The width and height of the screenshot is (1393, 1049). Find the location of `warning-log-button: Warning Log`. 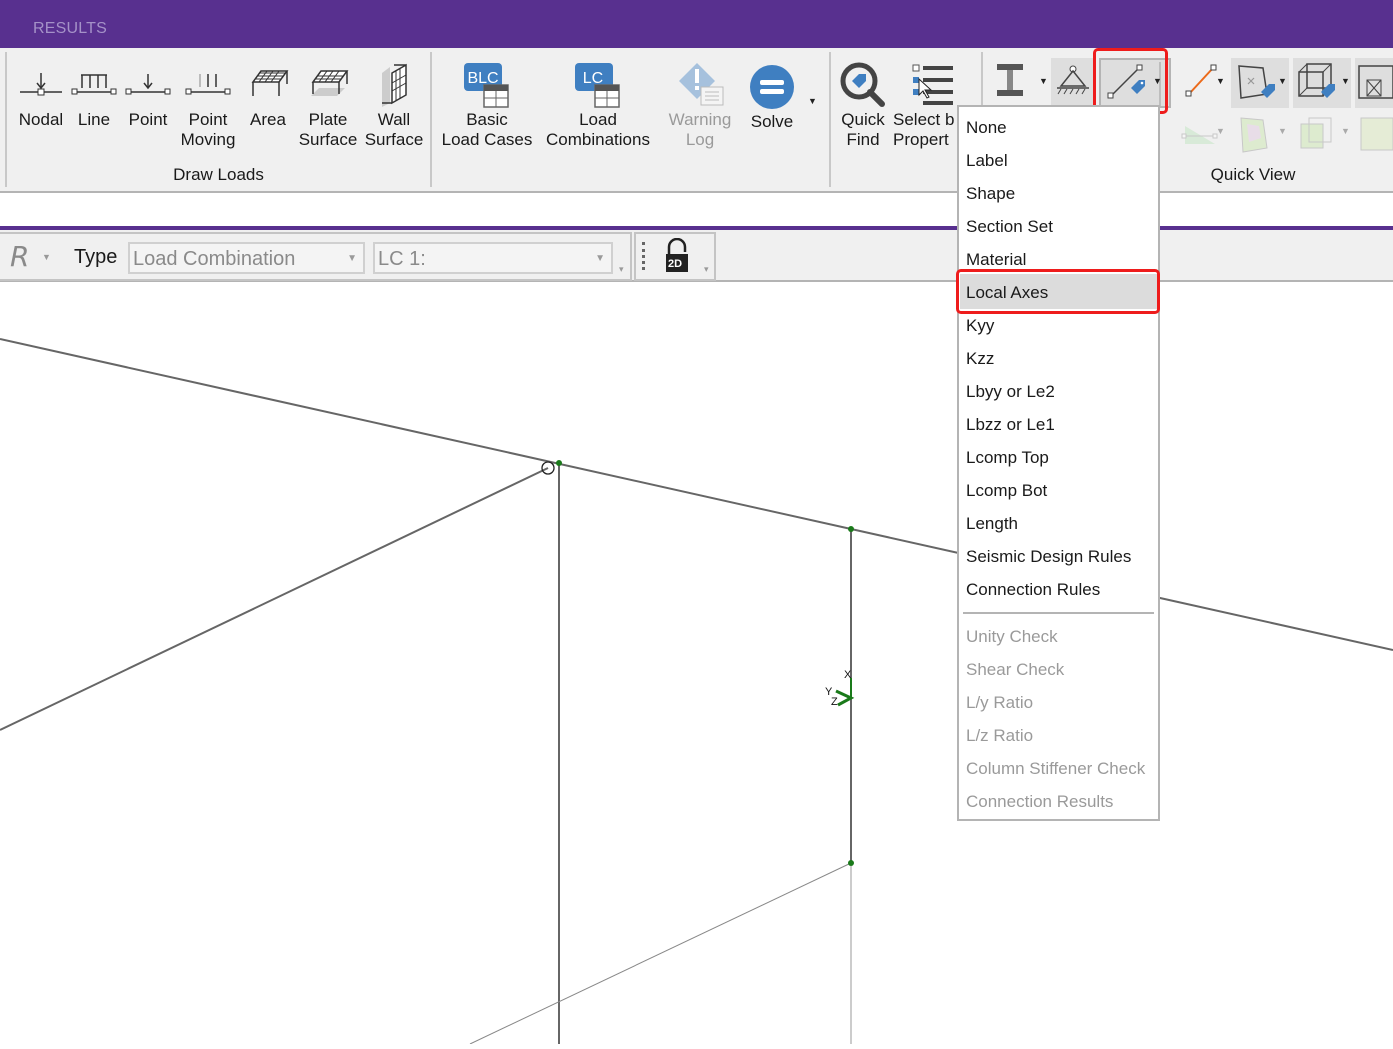

warning-log-button: Warning Log is located at coordinates (700, 105).